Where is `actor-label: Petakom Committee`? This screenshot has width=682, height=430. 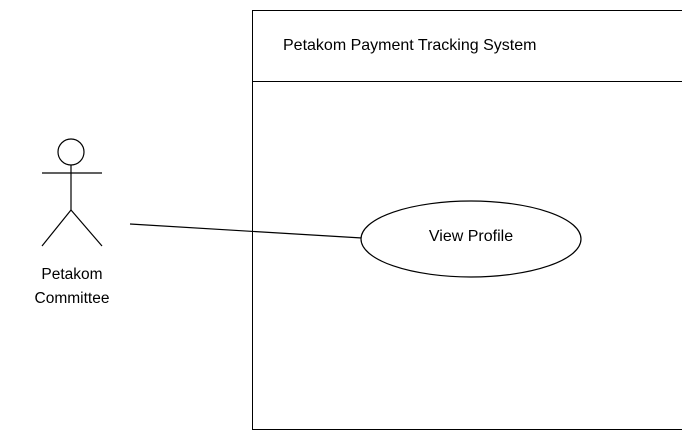 actor-label: Petakom Committee is located at coordinates (72, 287).